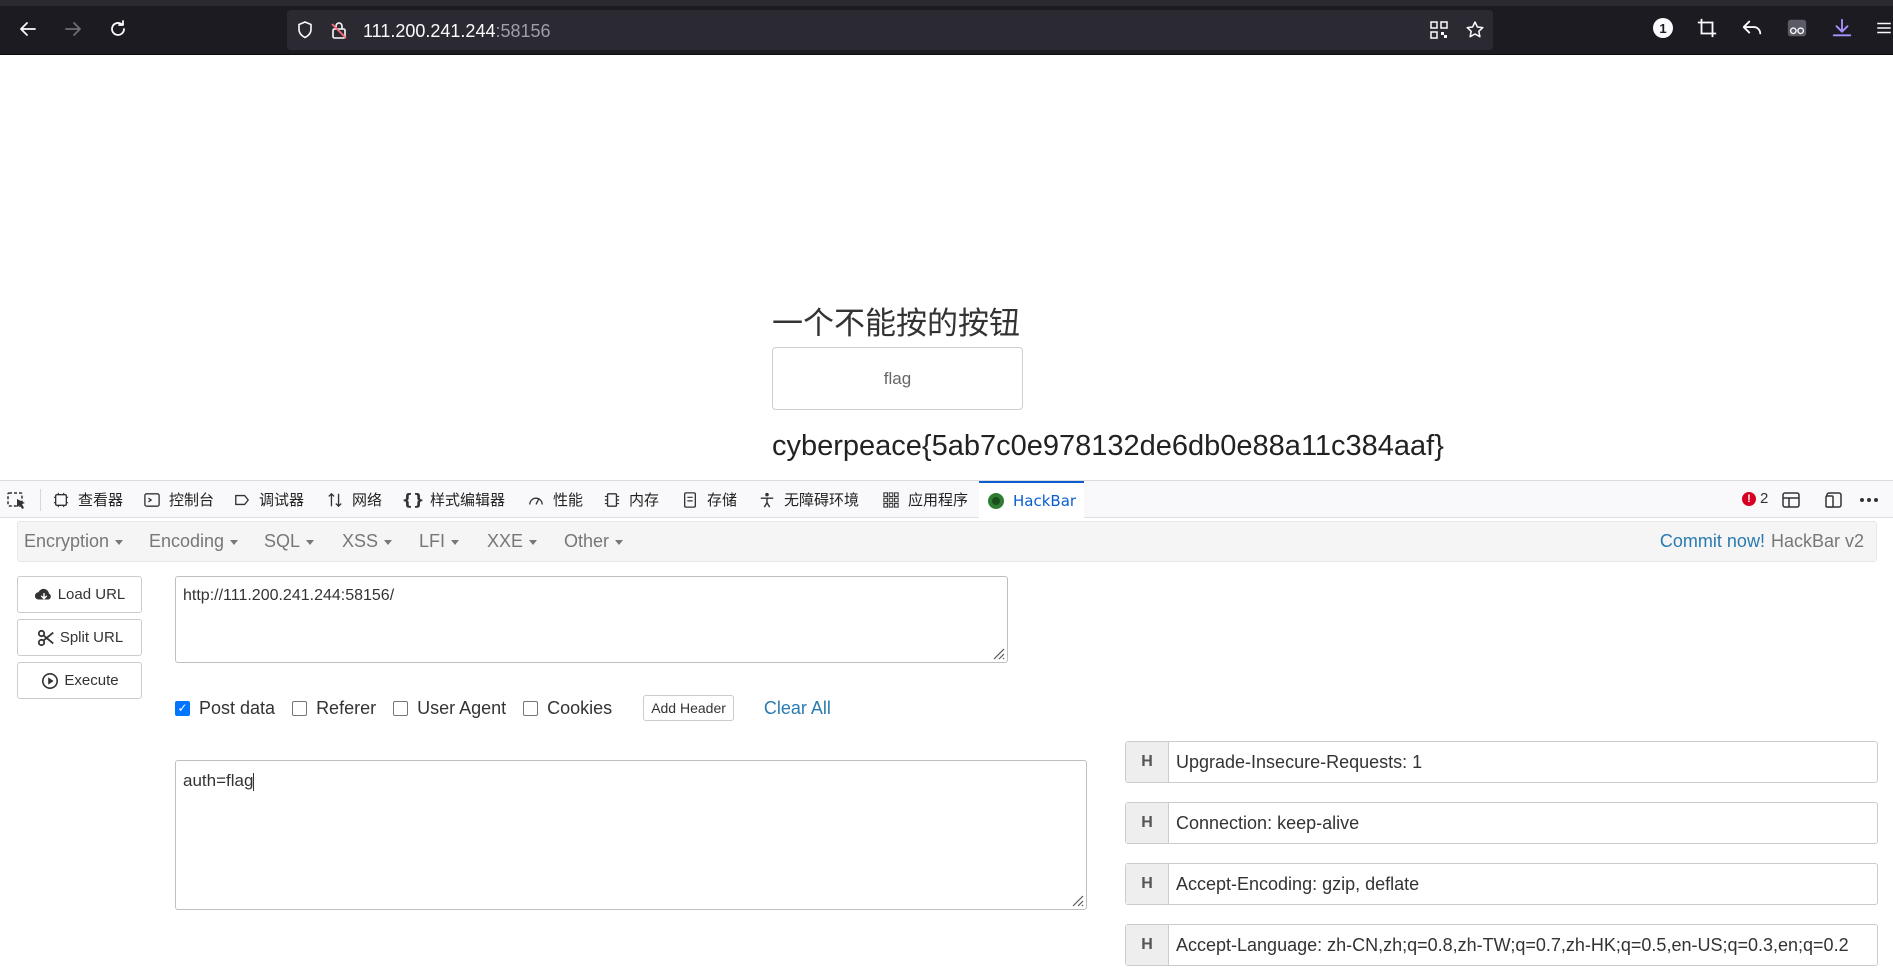 This screenshot has height=973, width=1893. I want to click on header-row: H Accept-Encoding: gzip, deflate, so click(1501, 884).